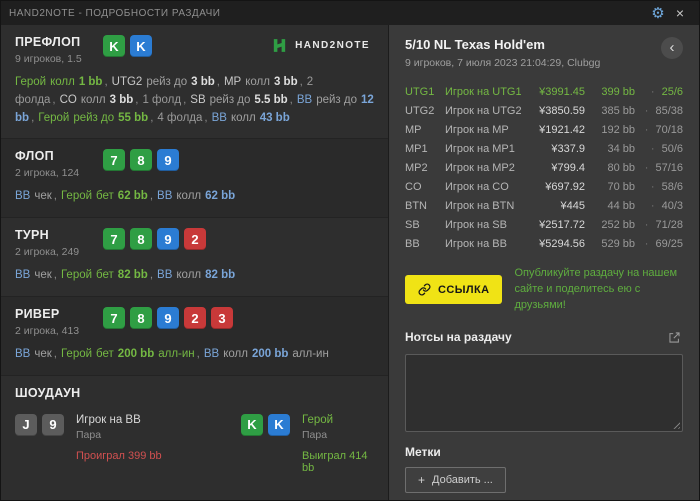  I want to click on action: BB чек, so click(38, 354).